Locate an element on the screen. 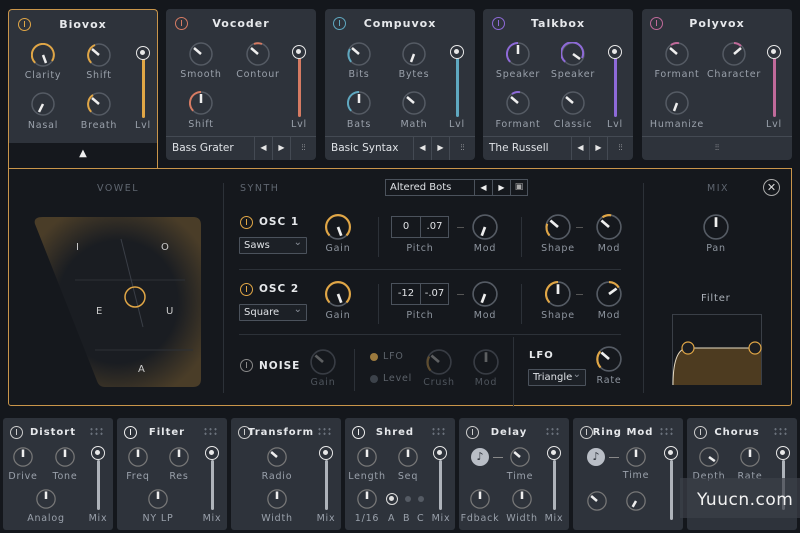 This screenshot has width=800, height=533. nasal-knob is located at coordinates (43, 104).